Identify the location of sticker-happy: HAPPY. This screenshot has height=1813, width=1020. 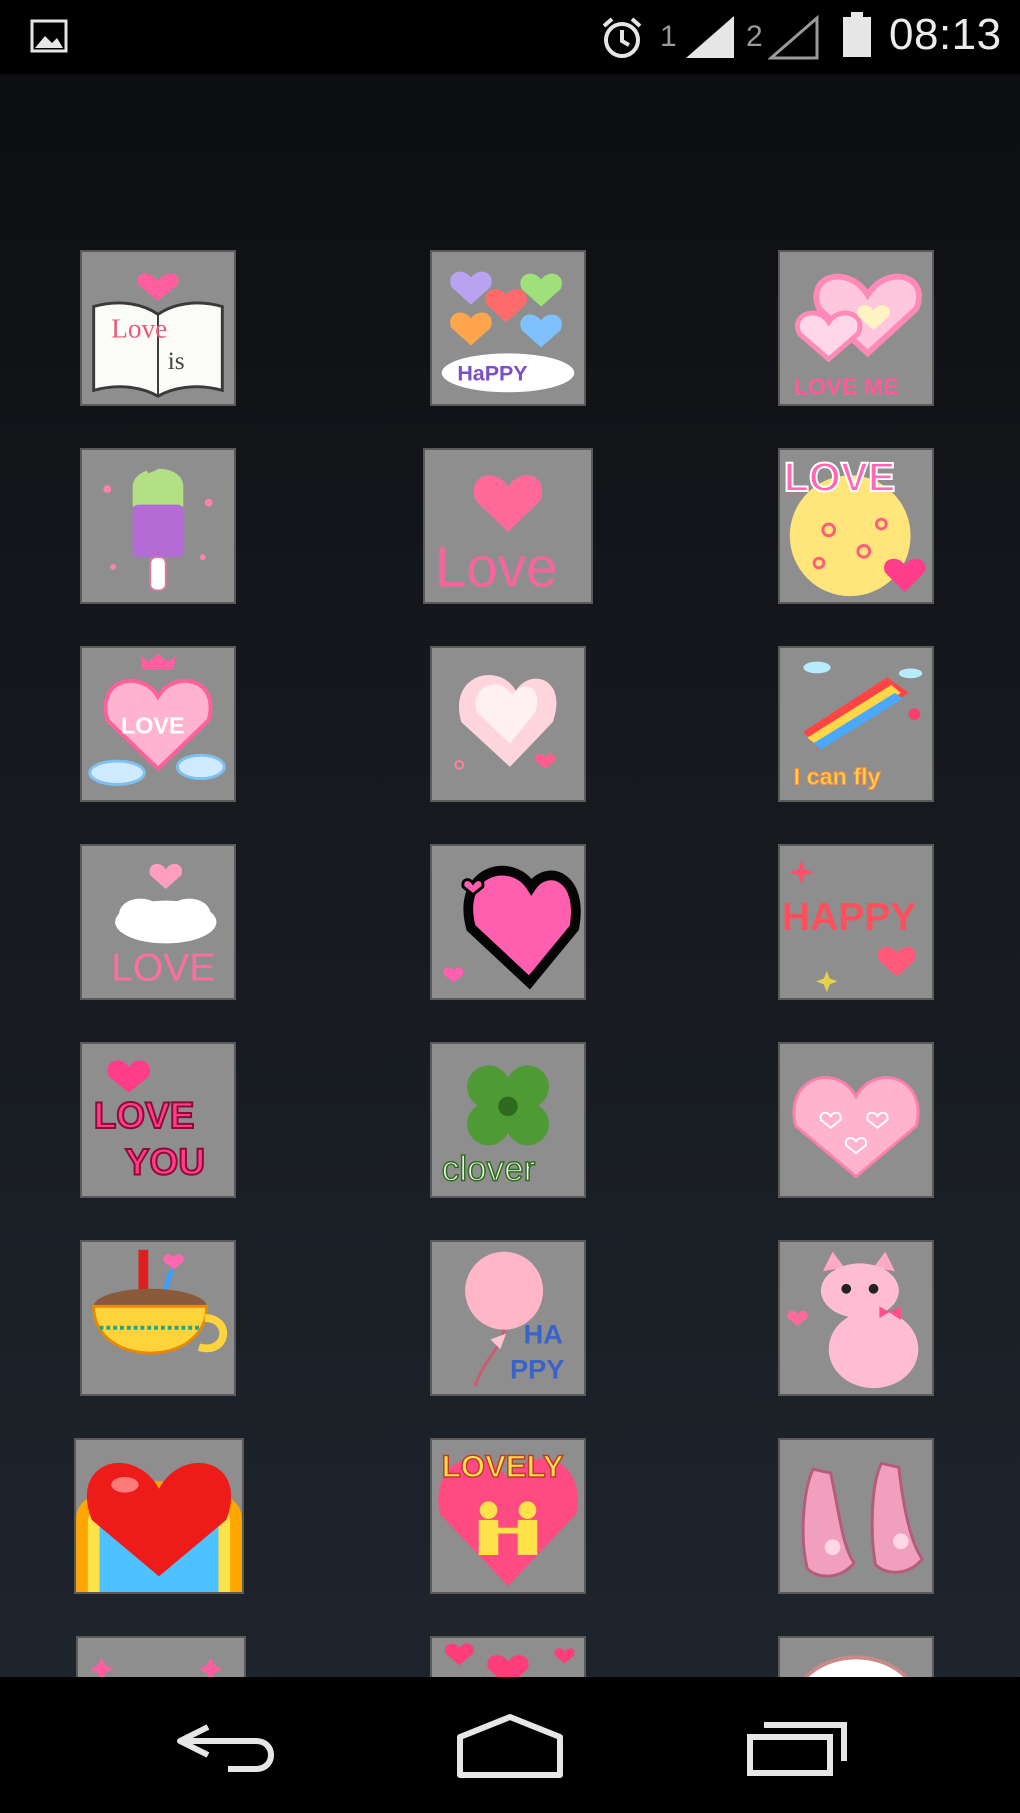
(856, 922).